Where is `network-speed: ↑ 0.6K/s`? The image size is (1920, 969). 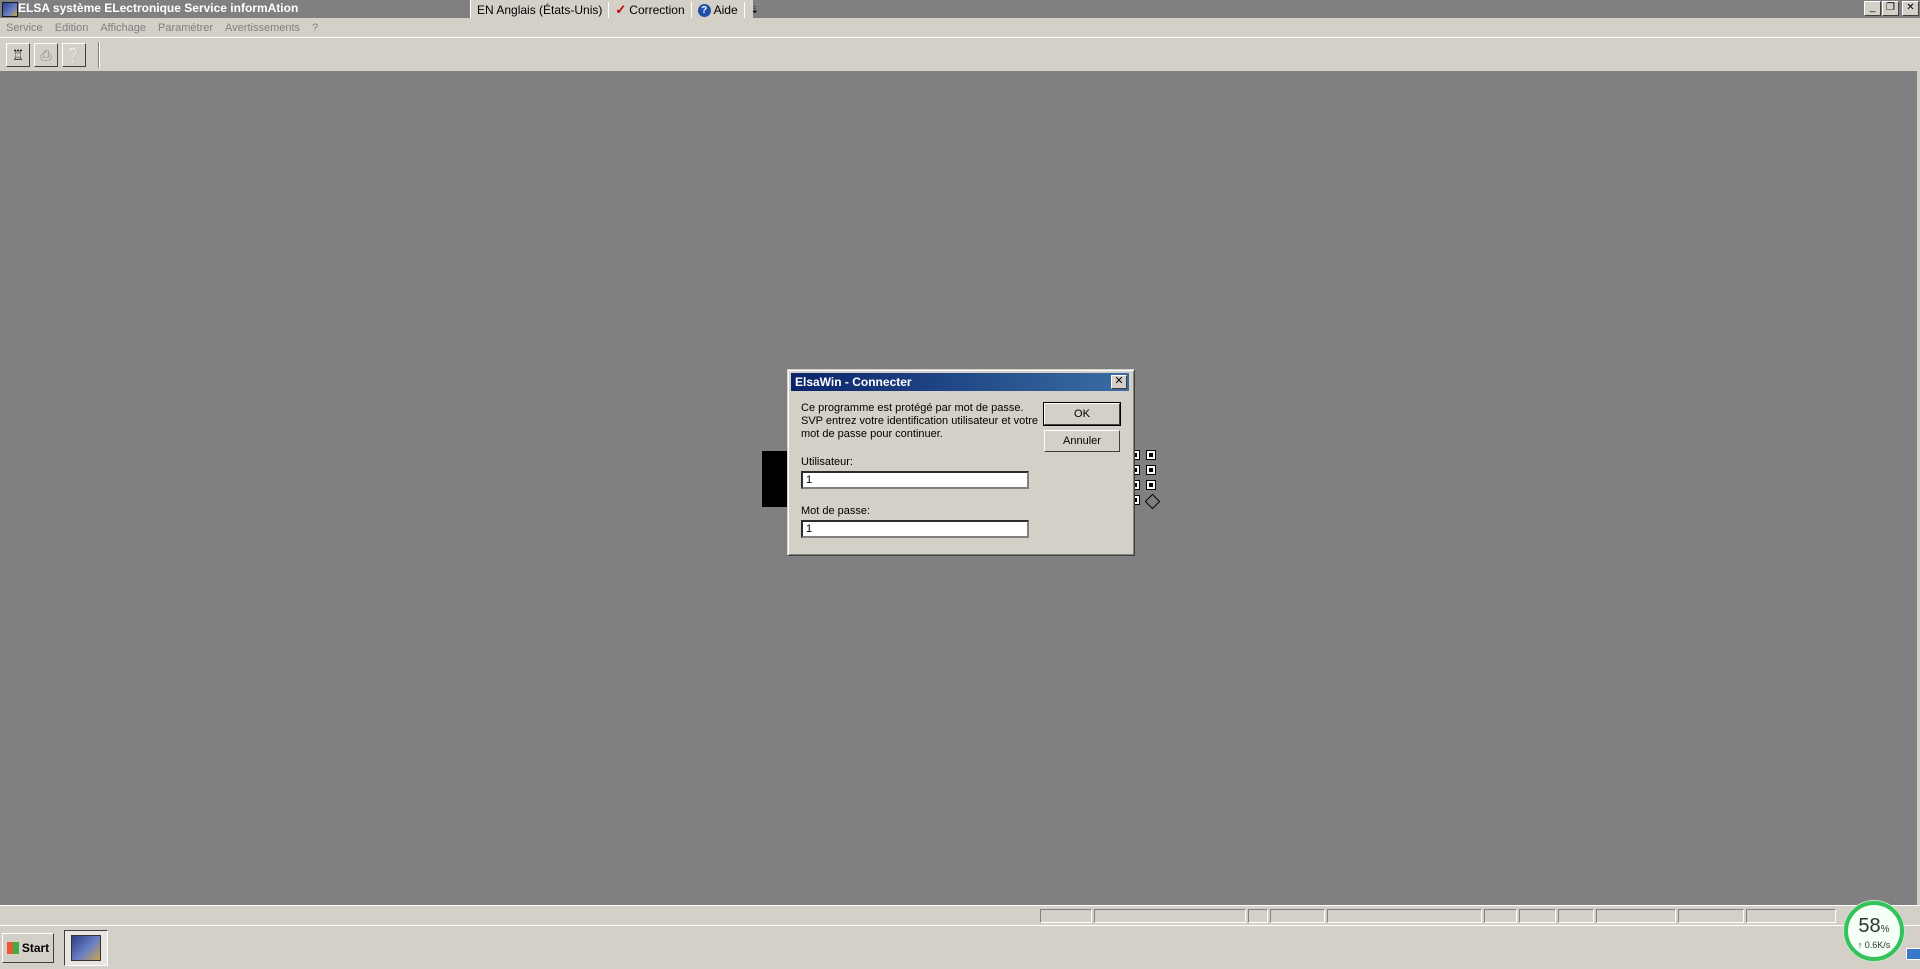 network-speed: ↑ 0.6K/s is located at coordinates (1874, 945).